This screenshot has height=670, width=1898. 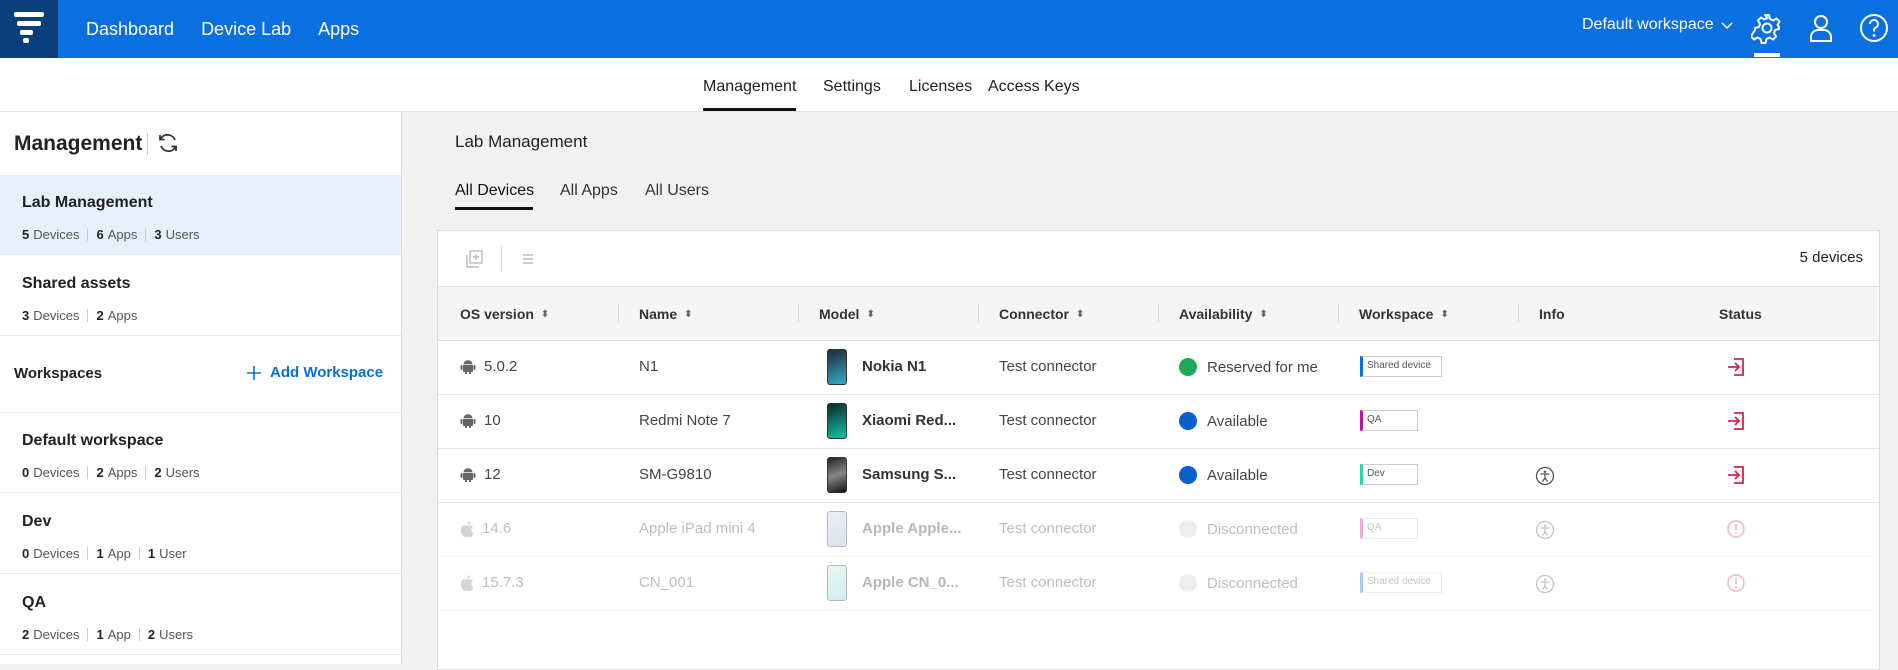 I want to click on os-version-cell: 15.7.3, so click(x=492, y=582).